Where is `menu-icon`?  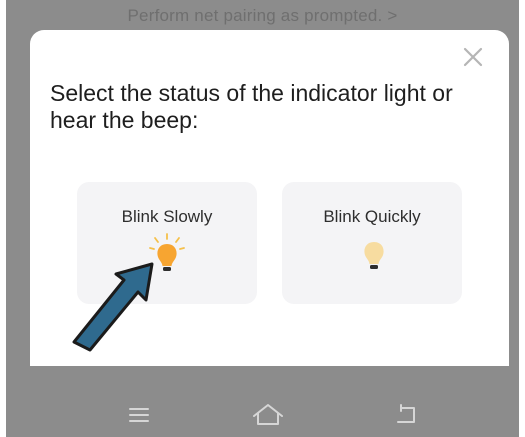 menu-icon is located at coordinates (139, 415).